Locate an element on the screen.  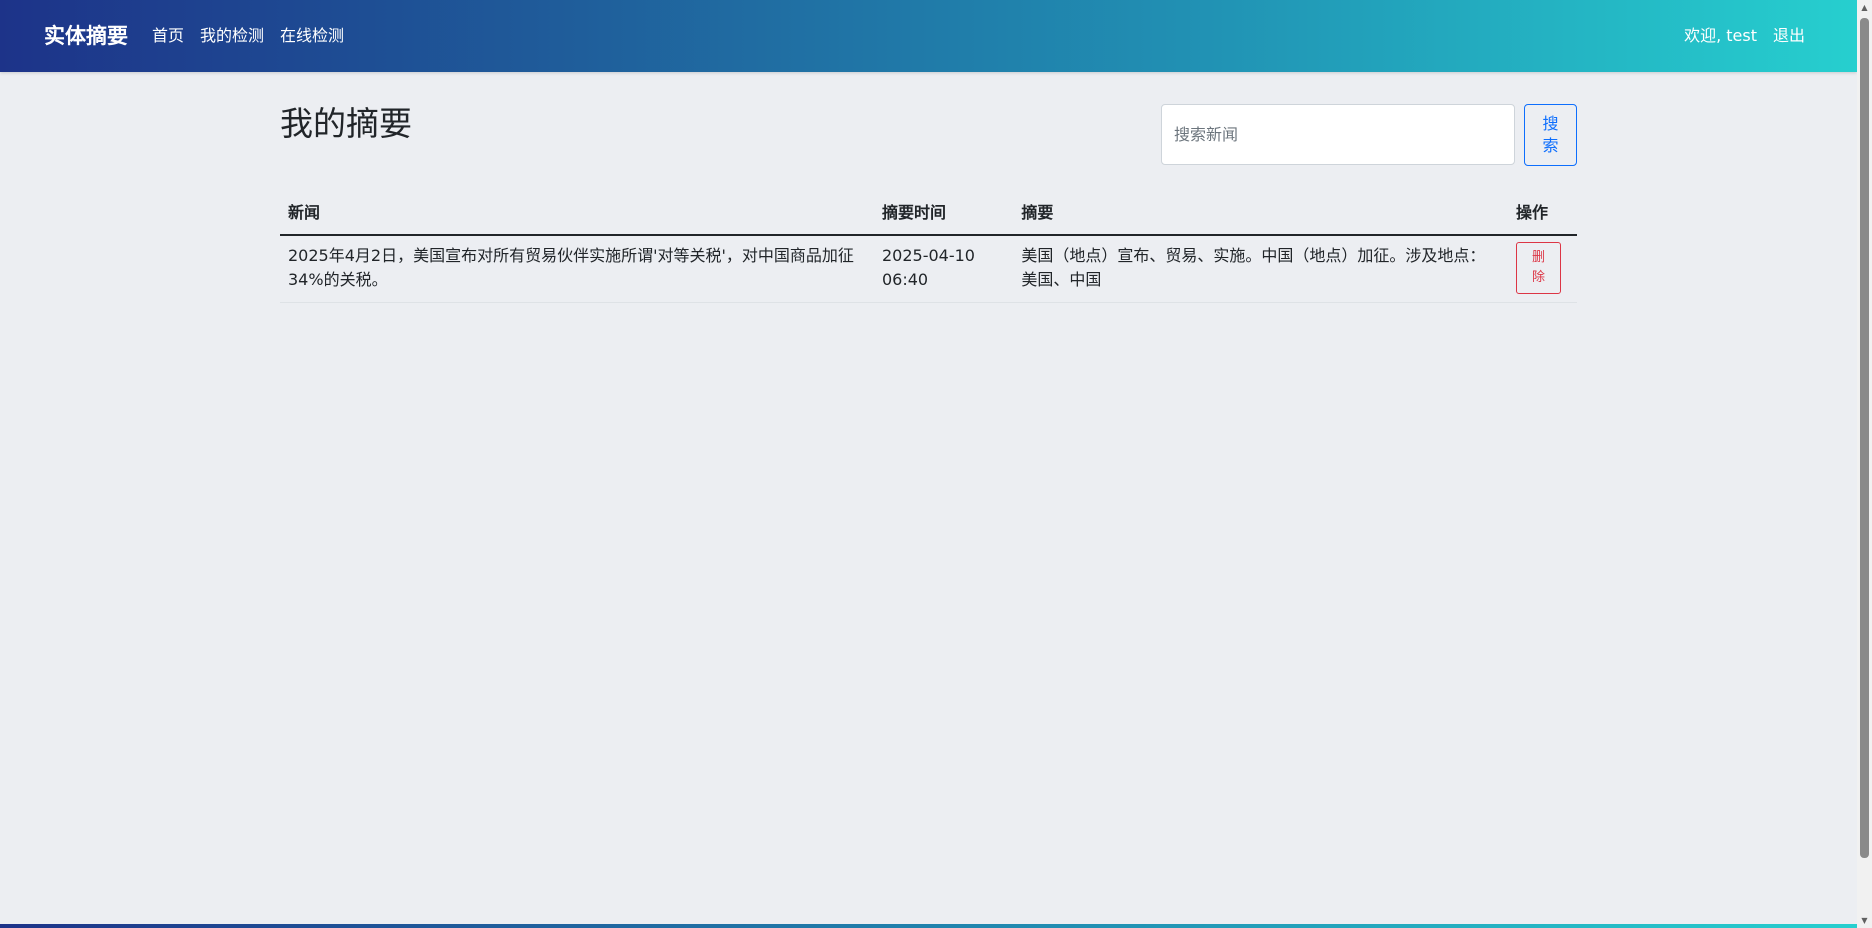
welcome-text: 欢迎, test is located at coordinates (1720, 35).